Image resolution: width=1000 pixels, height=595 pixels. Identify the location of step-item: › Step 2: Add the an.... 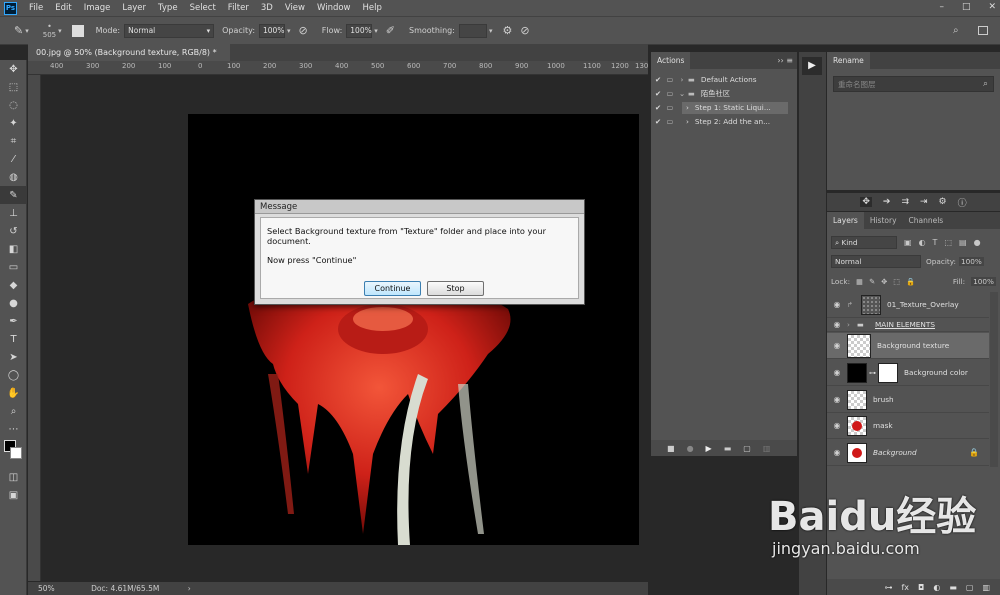
(735, 122).